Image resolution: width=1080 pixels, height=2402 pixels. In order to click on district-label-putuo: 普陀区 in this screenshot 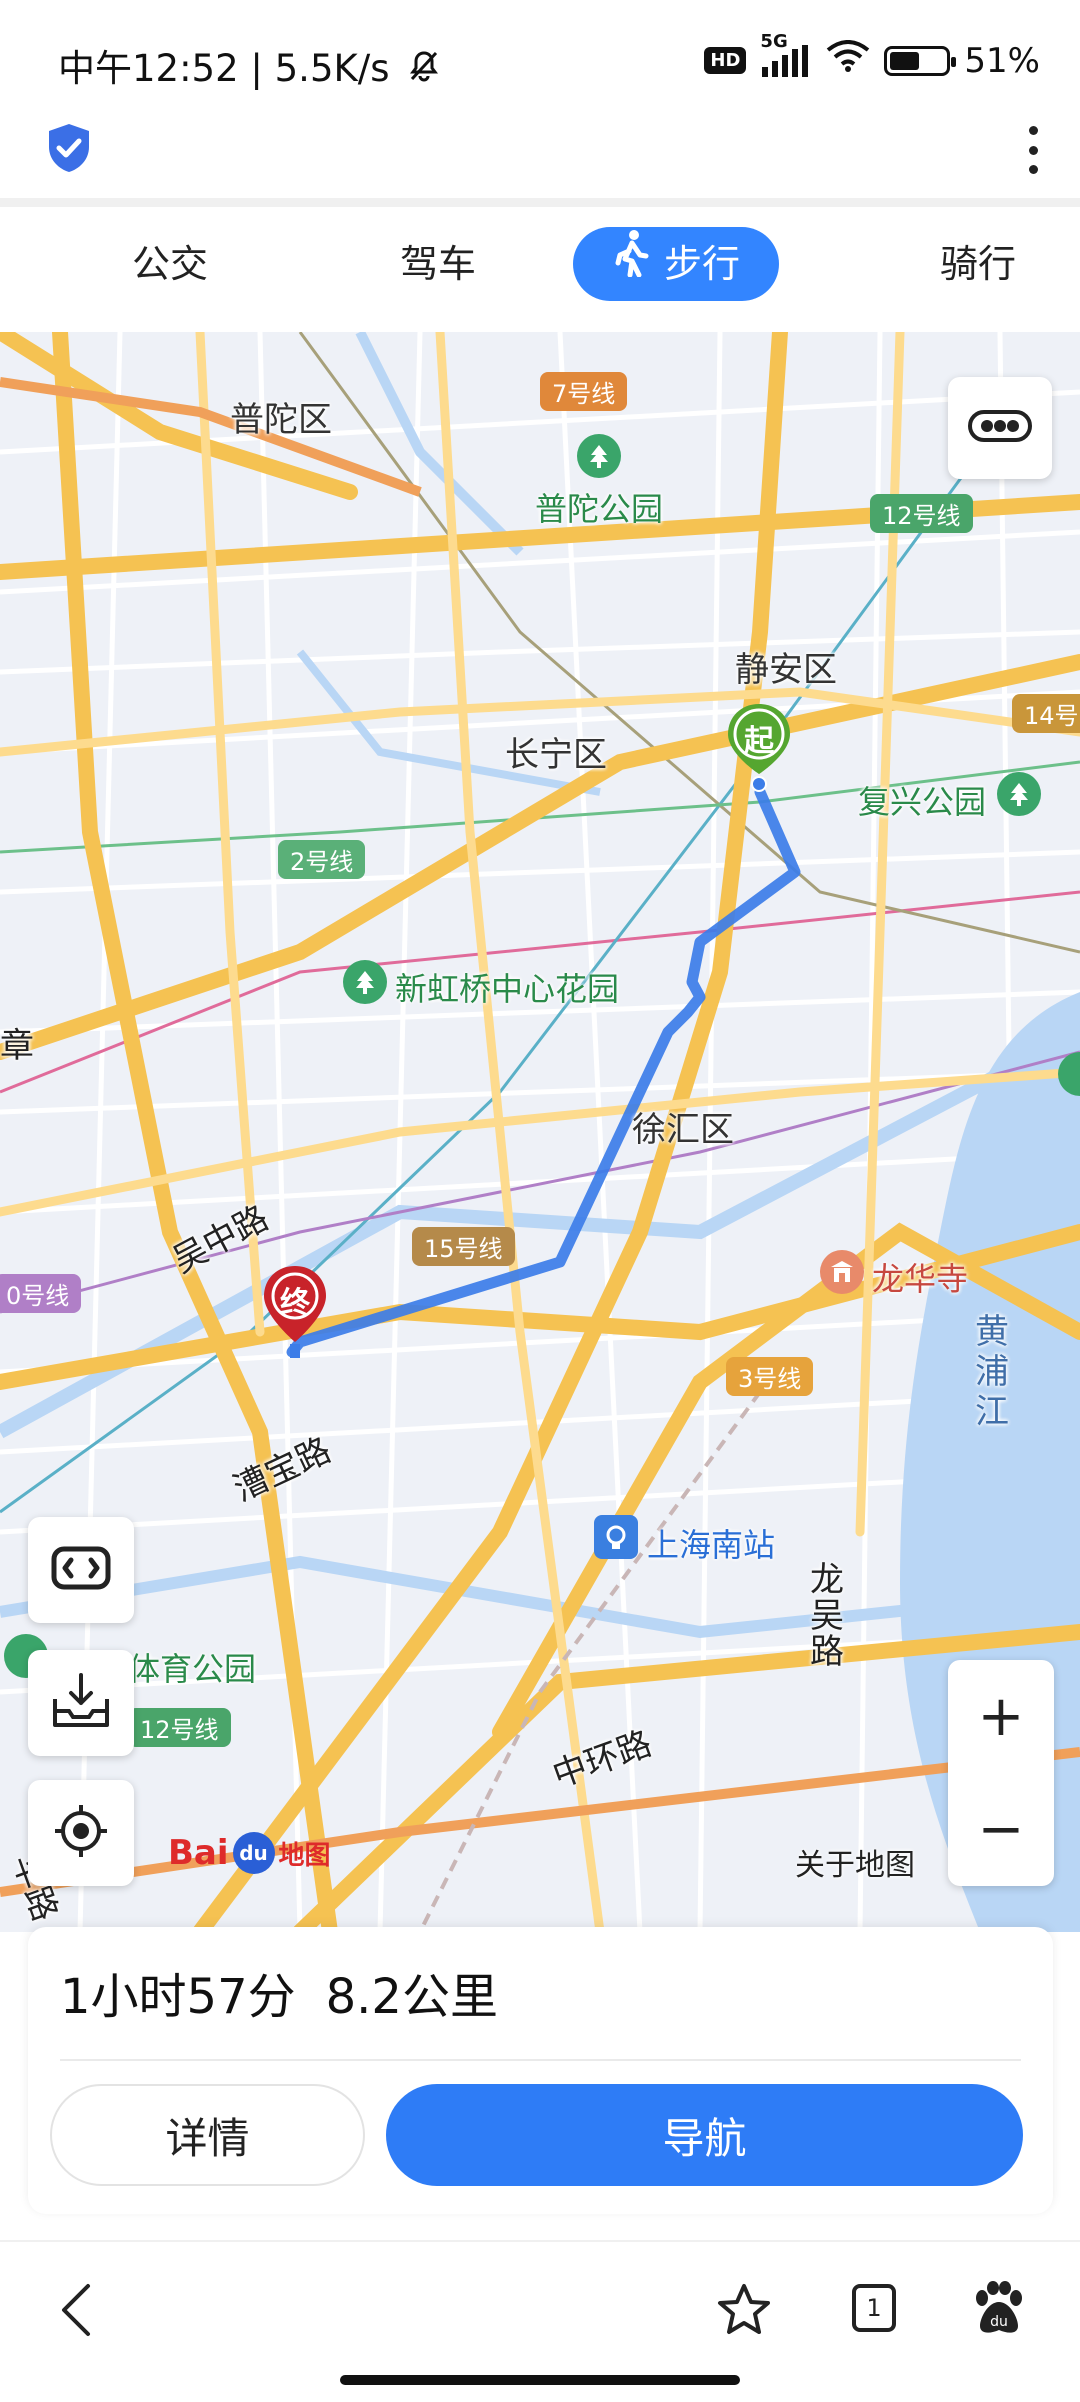, I will do `click(281, 420)`.